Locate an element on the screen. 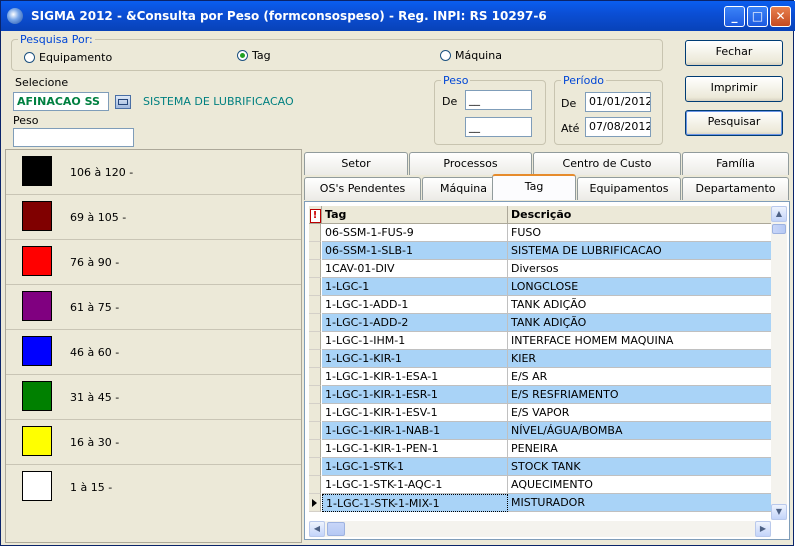  table-row: 1-LGC-1 LONGCLOSE is located at coordinates (541, 287).